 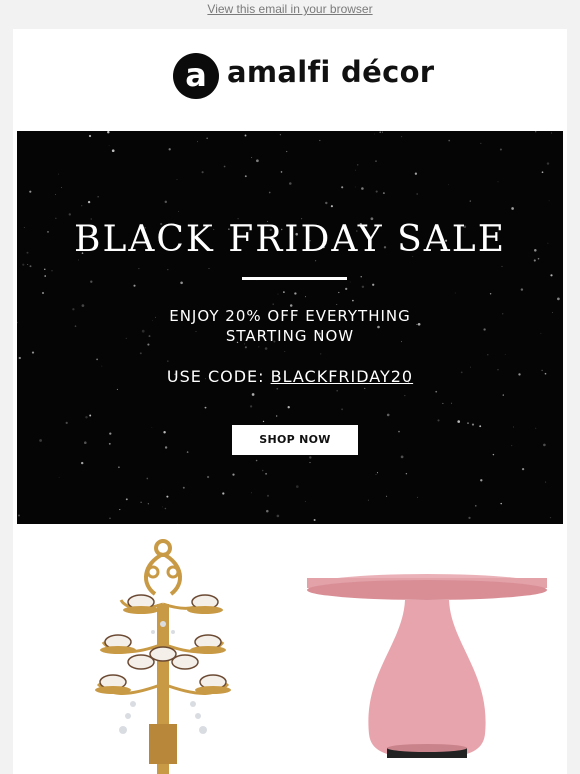 What do you see at coordinates (196, 76) in the screenshot?
I see `brand-logo-icon: a` at bounding box center [196, 76].